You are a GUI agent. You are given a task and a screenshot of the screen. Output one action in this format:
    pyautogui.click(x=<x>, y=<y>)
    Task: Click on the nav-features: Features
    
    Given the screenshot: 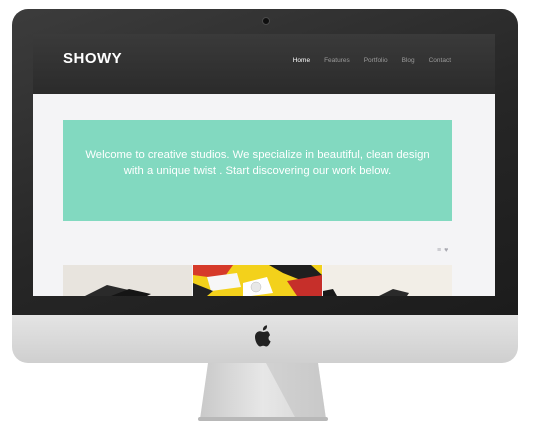 What is the action you would take?
    pyautogui.click(x=337, y=60)
    